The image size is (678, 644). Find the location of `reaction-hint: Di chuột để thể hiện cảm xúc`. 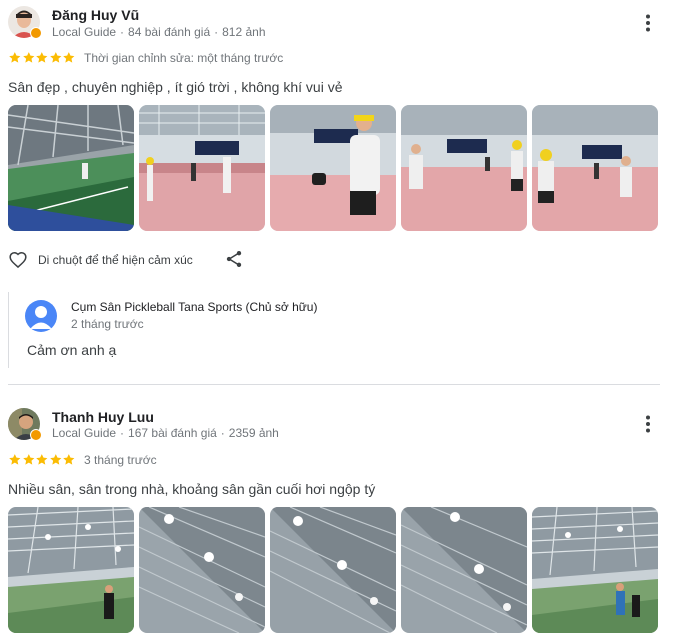

reaction-hint: Di chuột để thể hiện cảm xúc is located at coordinates (115, 260).